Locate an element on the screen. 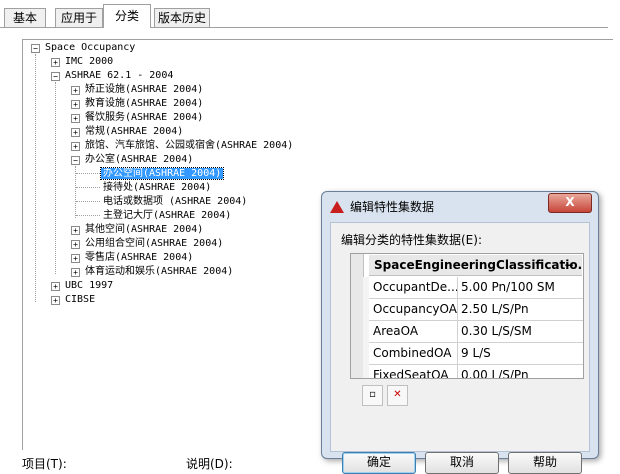 The height and width of the screenshot is (474, 620). tree-node-ashrae: ASHRAE 62.1 - 2004 is located at coordinates (119, 76).